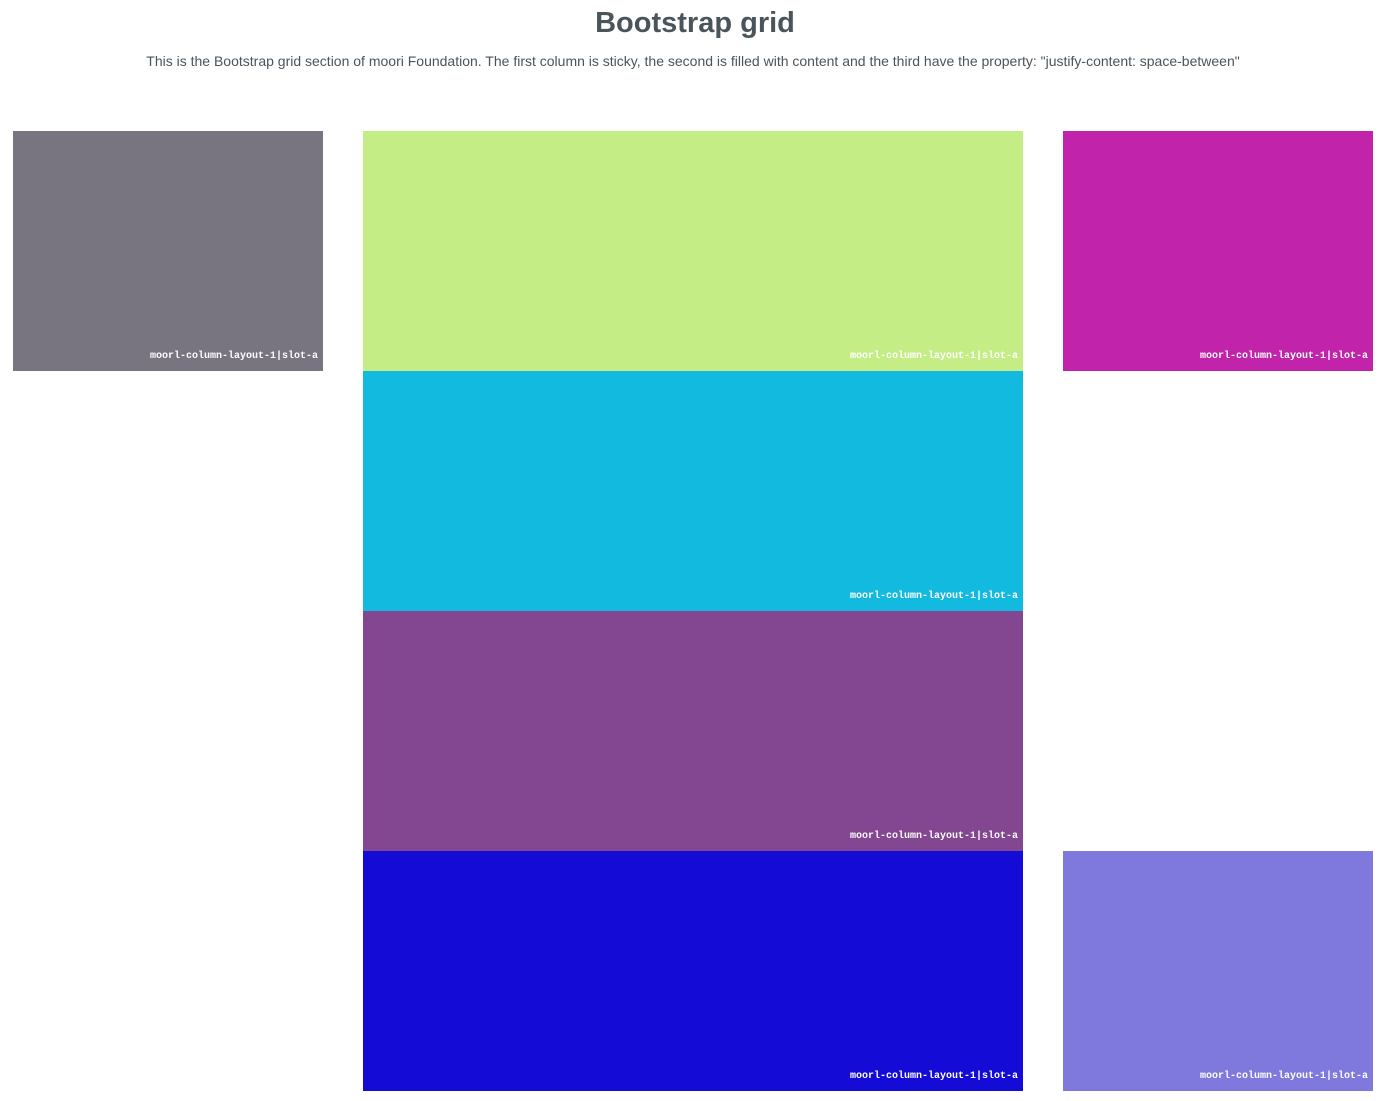 This screenshot has width=1390, height=1101. I want to click on left-column-tile: moorl-column-layout-1|slot-a, so click(168, 251).